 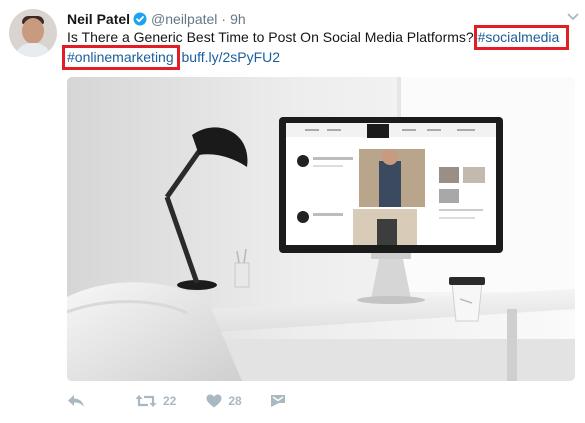 I want to click on retweet-count: 22, so click(x=170, y=401).